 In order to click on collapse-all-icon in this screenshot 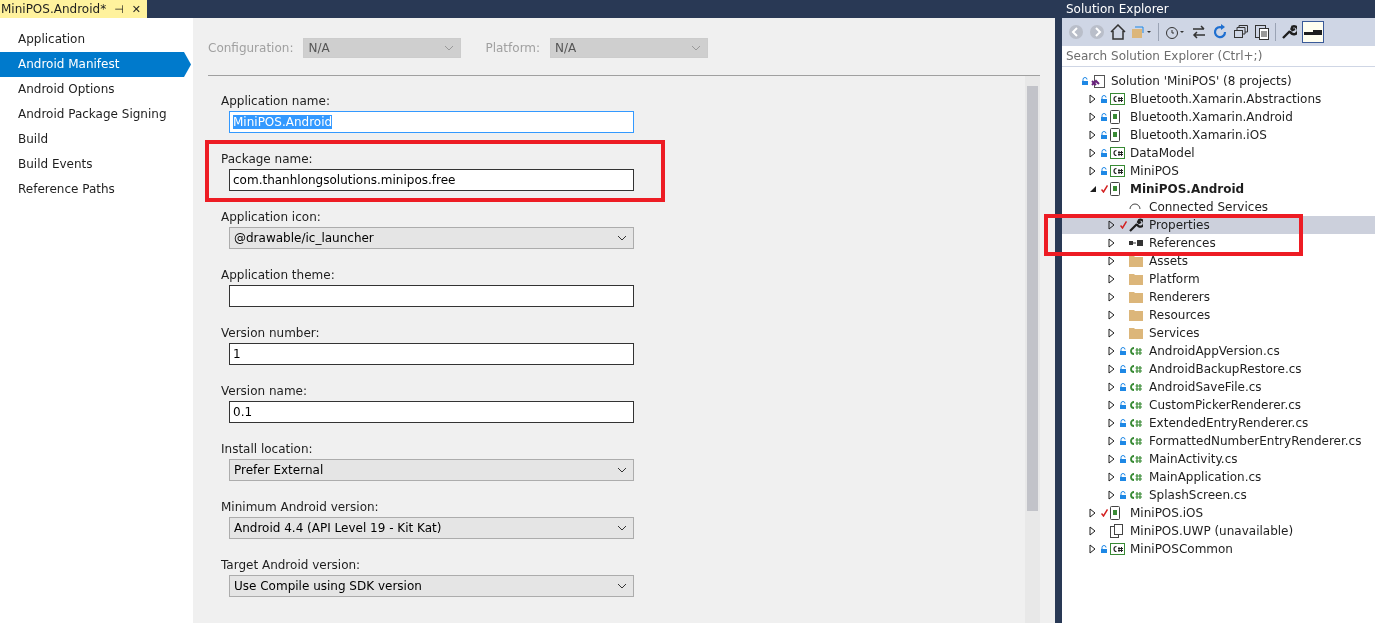, I will do `click(1241, 32)`.